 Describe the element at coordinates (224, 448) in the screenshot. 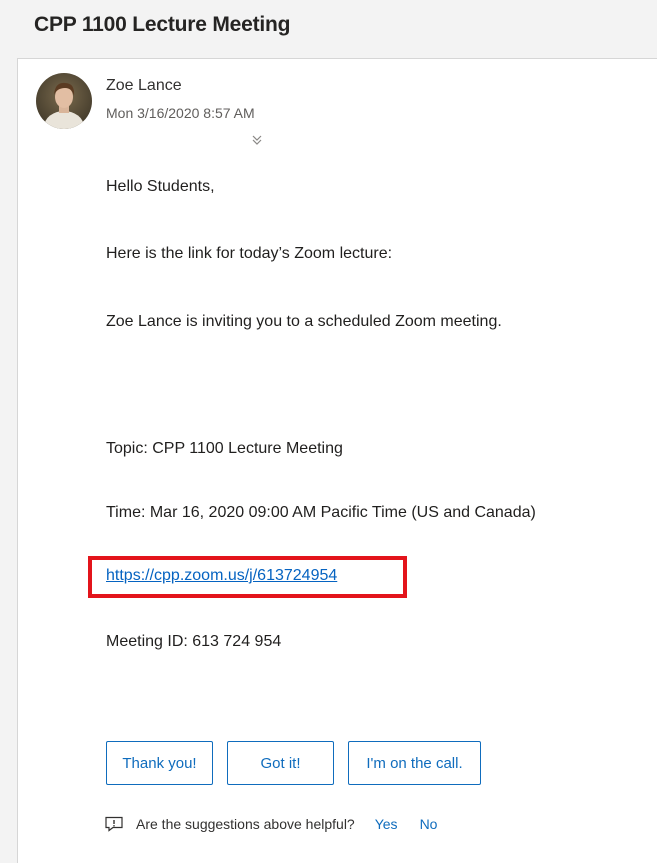

I see `topic-text: Topic: CPP 1100 Lecture Meeting` at that location.